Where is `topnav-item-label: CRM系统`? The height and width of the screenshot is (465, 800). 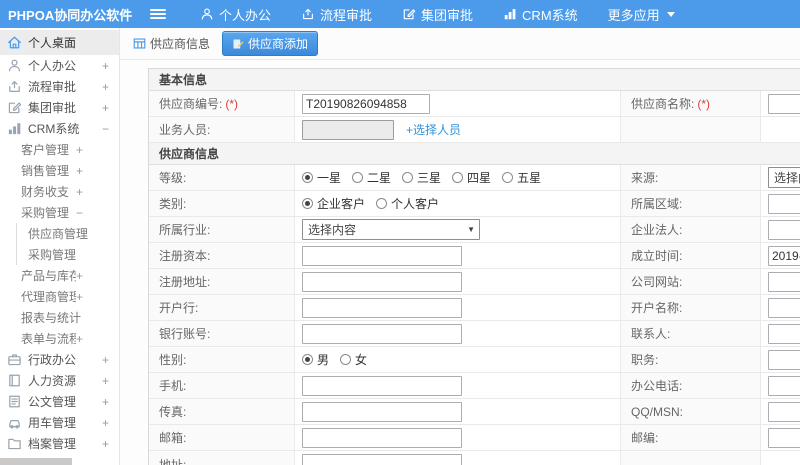 topnav-item-label: CRM系统 is located at coordinates (550, 15).